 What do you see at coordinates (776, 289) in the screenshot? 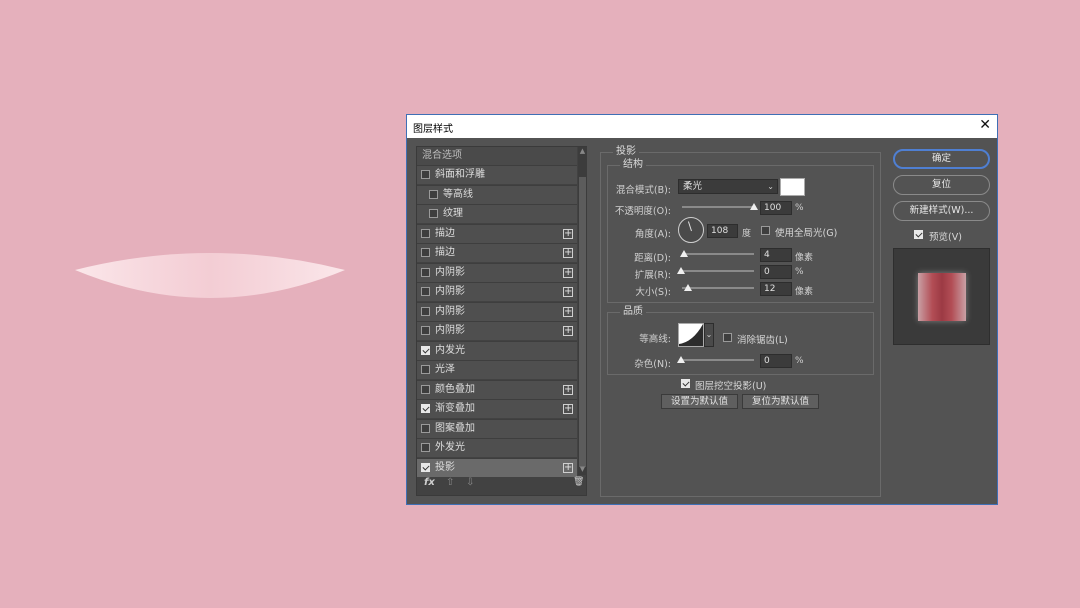
I see `size-input: 12` at bounding box center [776, 289].